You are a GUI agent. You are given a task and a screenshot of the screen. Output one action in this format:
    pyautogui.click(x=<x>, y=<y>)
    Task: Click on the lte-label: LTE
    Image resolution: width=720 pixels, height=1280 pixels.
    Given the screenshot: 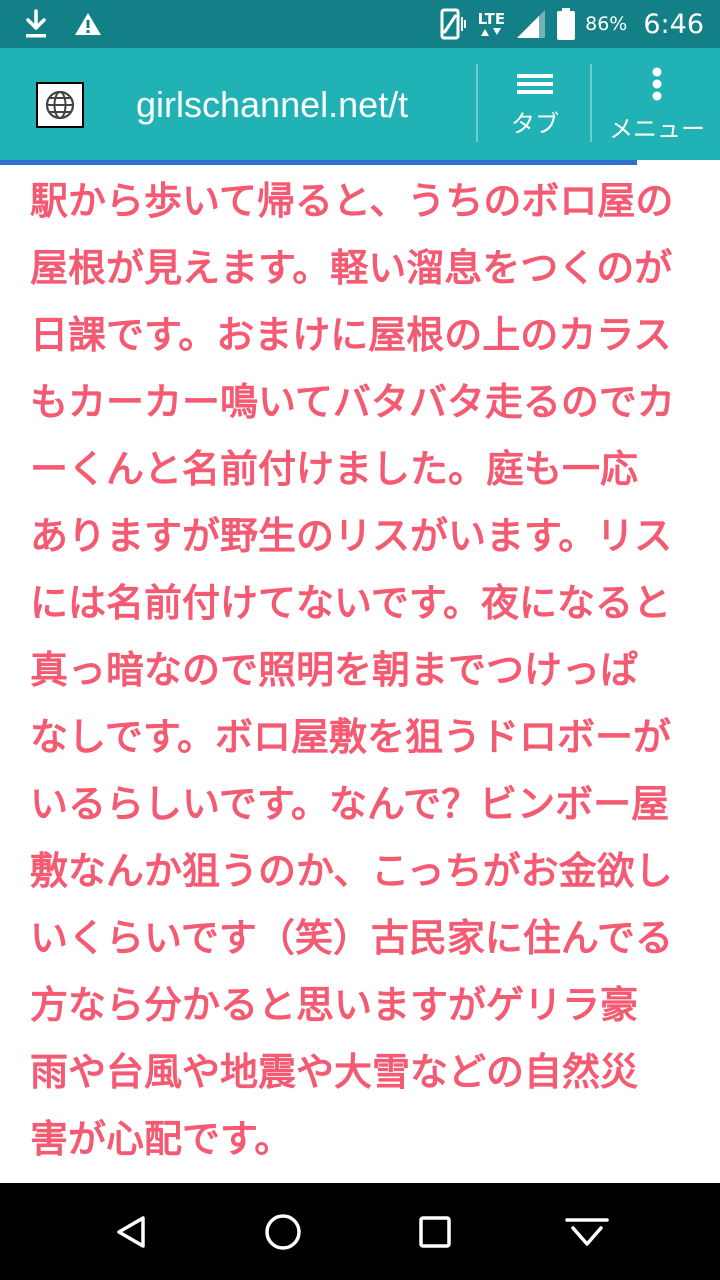 What is the action you would take?
    pyautogui.click(x=491, y=18)
    